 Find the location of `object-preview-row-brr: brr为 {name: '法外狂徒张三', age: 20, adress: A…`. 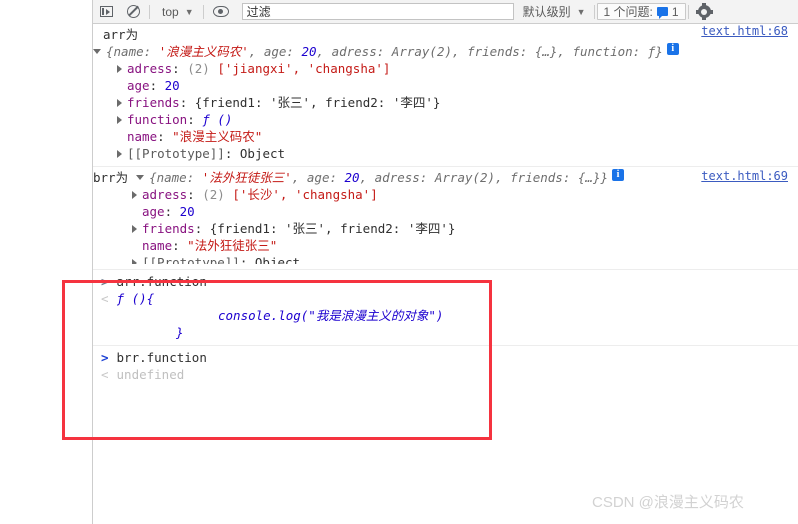

object-preview-row-brr: brr为 {name: '法外狂徒张三', age: 20, adress: A… is located at coordinates (445, 177).